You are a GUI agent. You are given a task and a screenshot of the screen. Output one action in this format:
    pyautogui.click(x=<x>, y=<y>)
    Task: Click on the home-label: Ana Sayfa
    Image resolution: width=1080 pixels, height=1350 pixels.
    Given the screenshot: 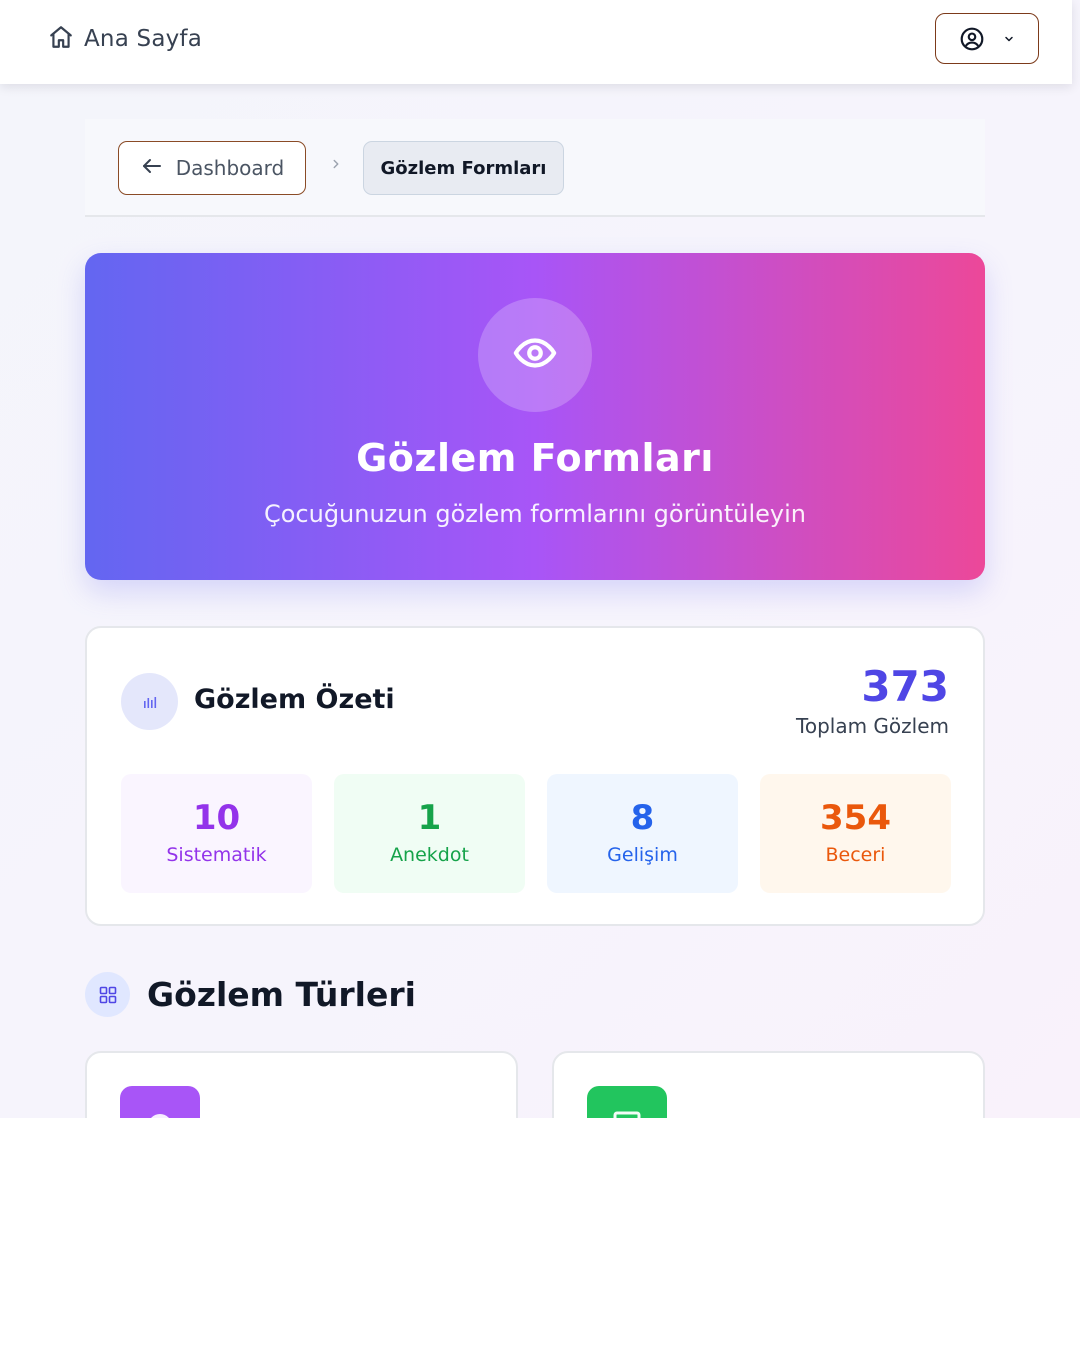 What is the action you would take?
    pyautogui.click(x=143, y=39)
    